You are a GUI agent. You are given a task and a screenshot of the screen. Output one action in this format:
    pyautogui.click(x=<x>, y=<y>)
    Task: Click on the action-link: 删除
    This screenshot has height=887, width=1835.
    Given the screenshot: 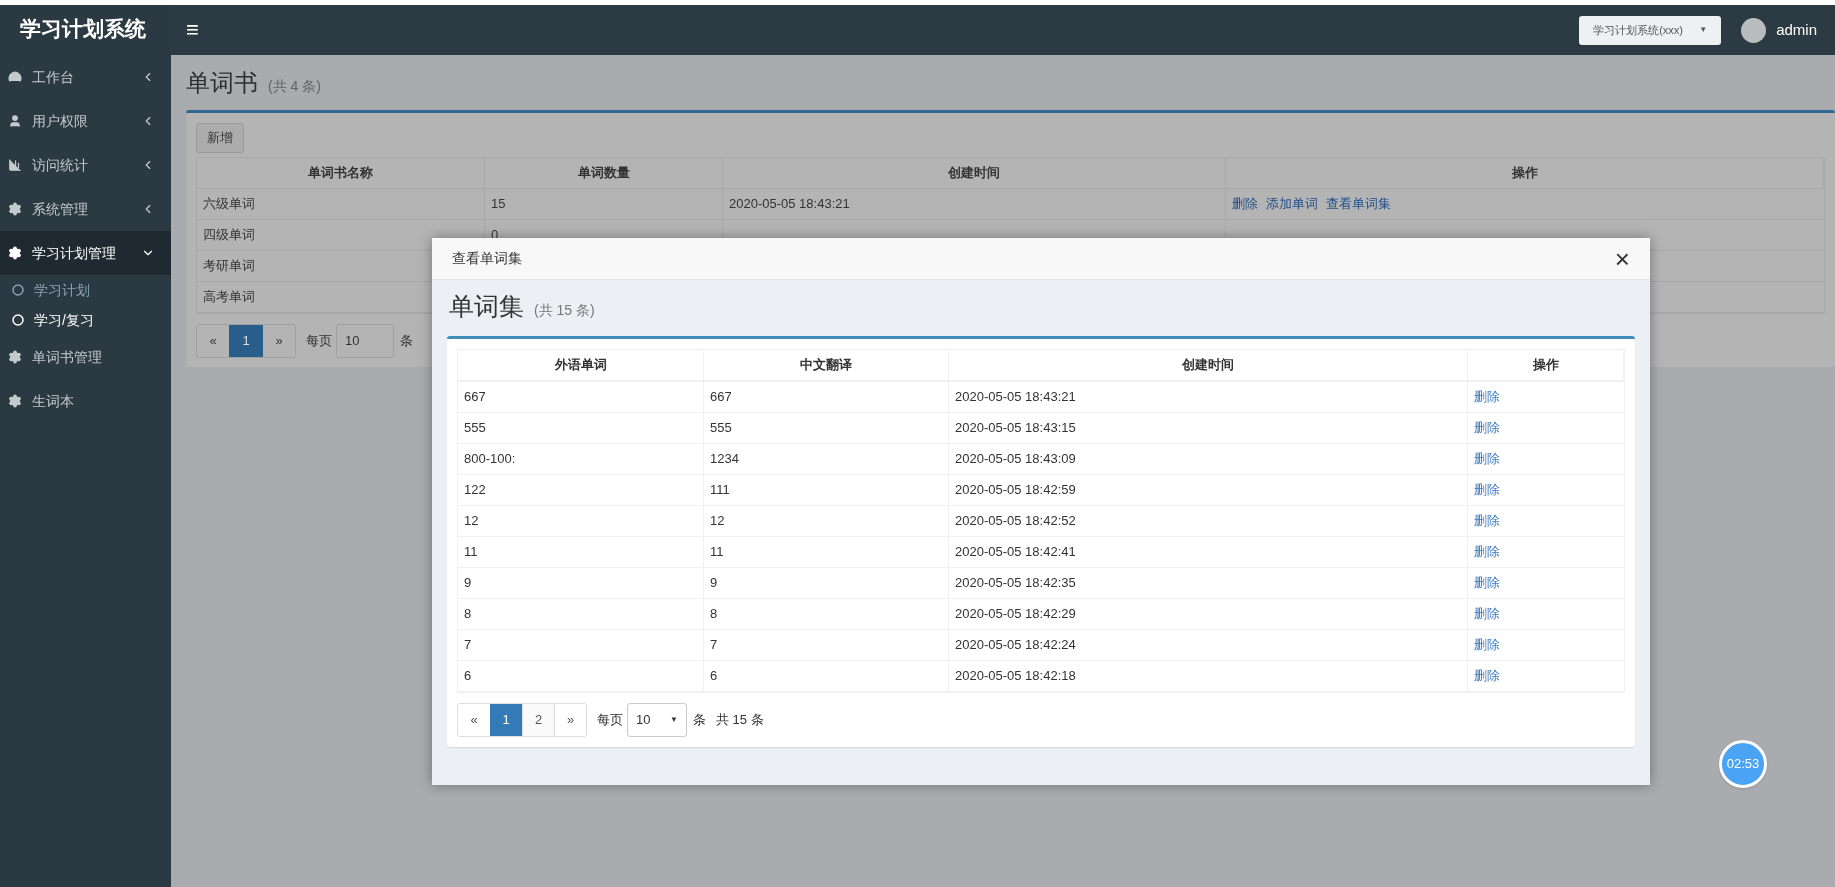 What is the action you would take?
    pyautogui.click(x=1245, y=204)
    